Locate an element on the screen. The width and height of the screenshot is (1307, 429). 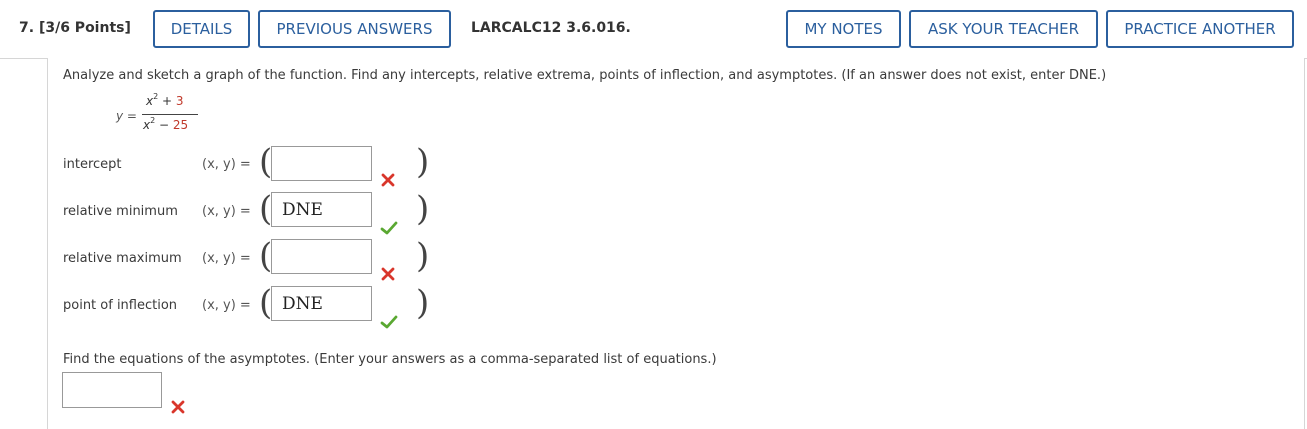
problem-code: LARCALC12 3.6.016. is located at coordinates (551, 28).